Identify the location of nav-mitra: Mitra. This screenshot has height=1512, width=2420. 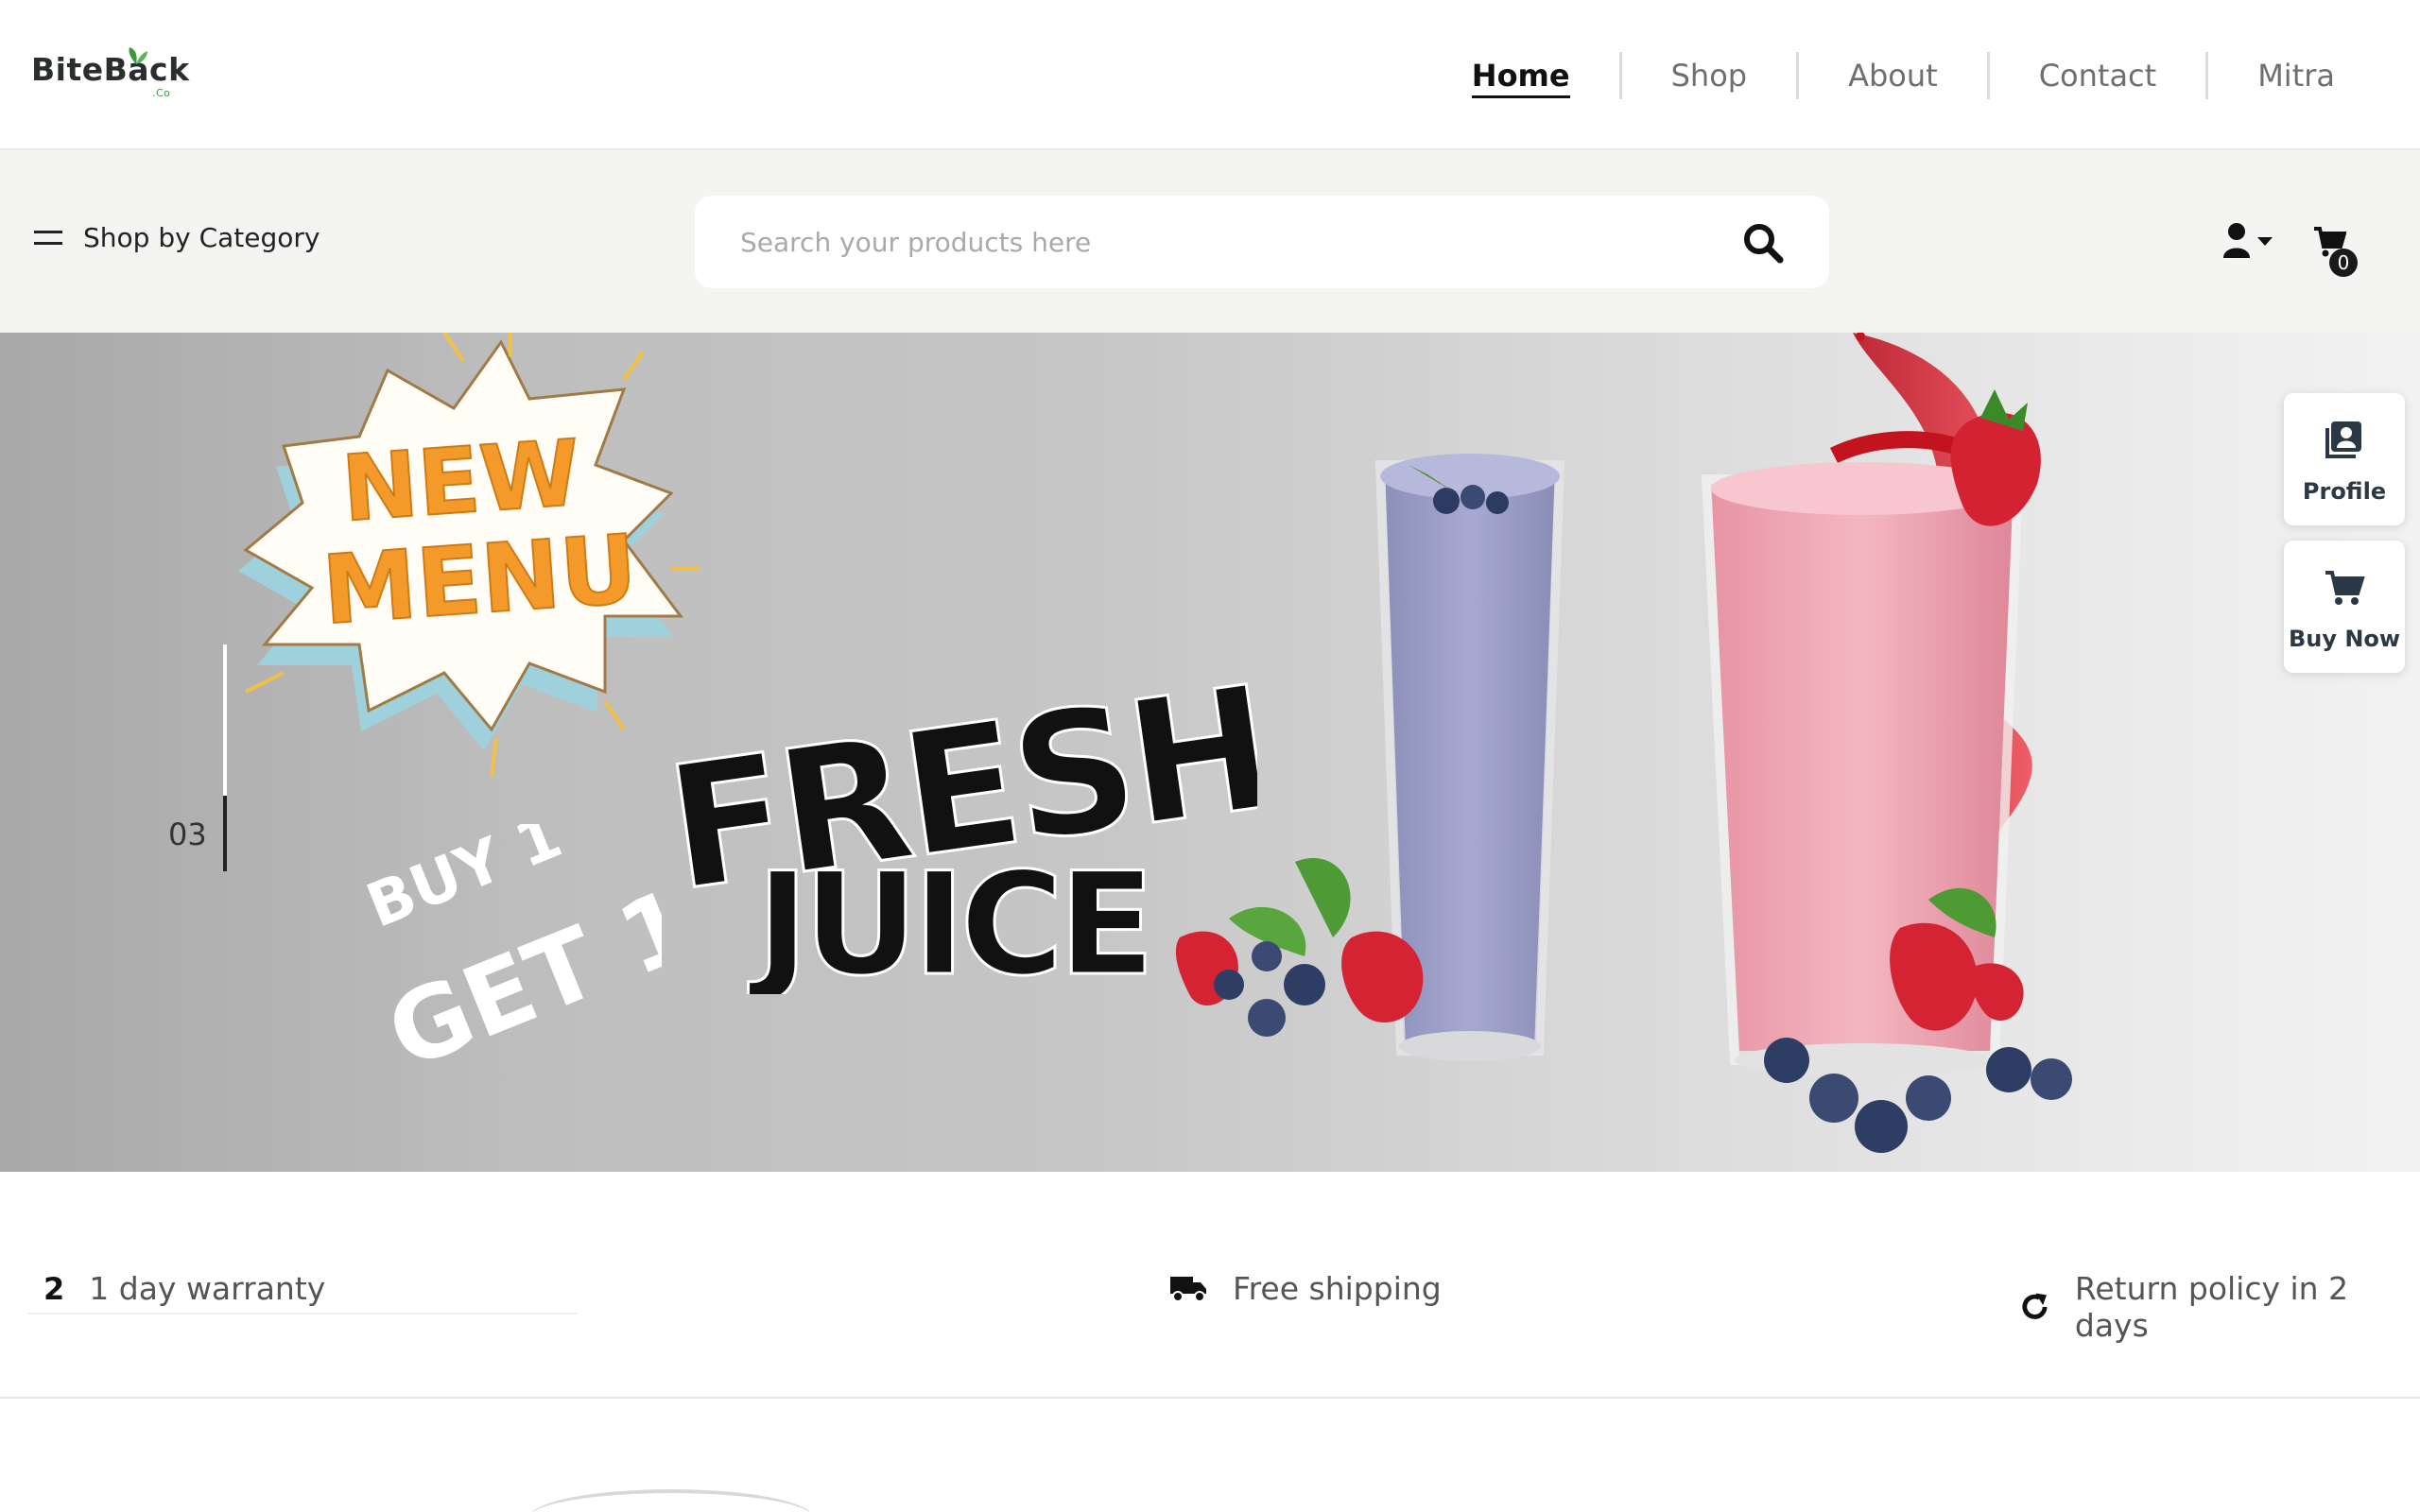
(2314, 75).